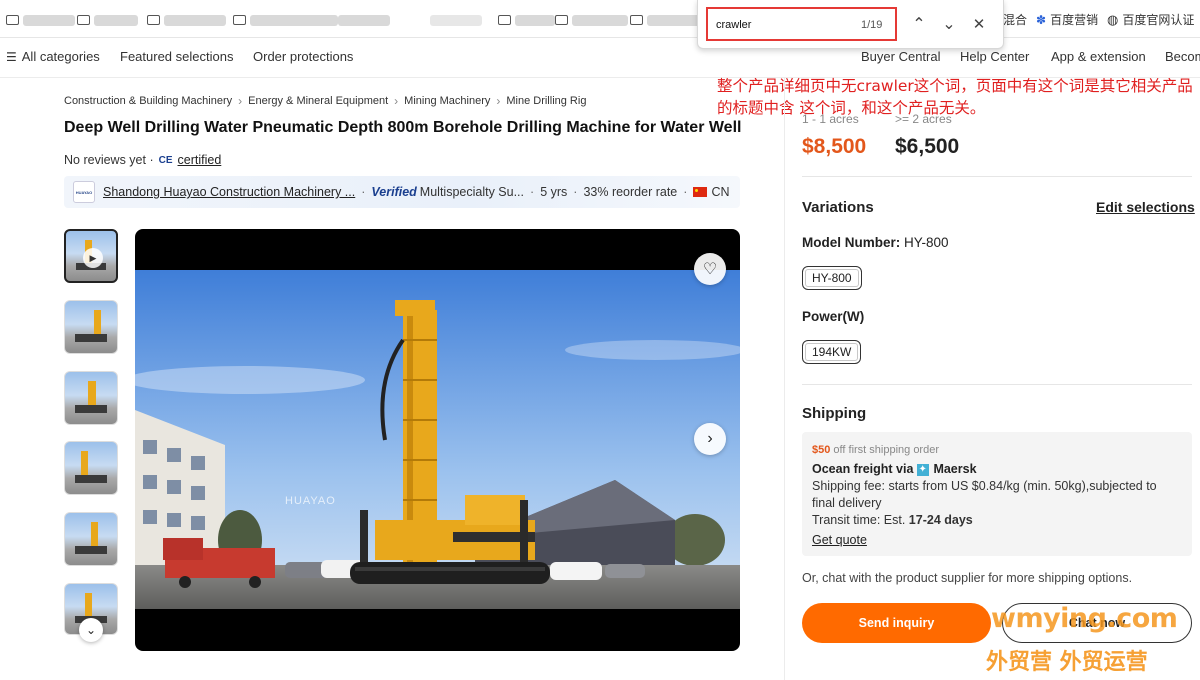 The image size is (1200, 680). I want to click on site-watermark-domain: wmying.com, so click(1084, 618).